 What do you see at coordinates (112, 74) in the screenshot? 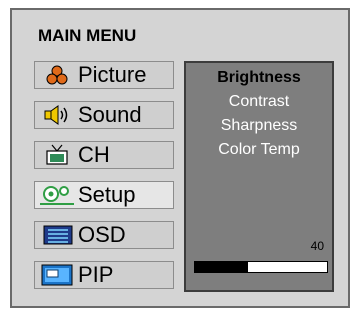
I see `menu-item-label: Picture` at bounding box center [112, 74].